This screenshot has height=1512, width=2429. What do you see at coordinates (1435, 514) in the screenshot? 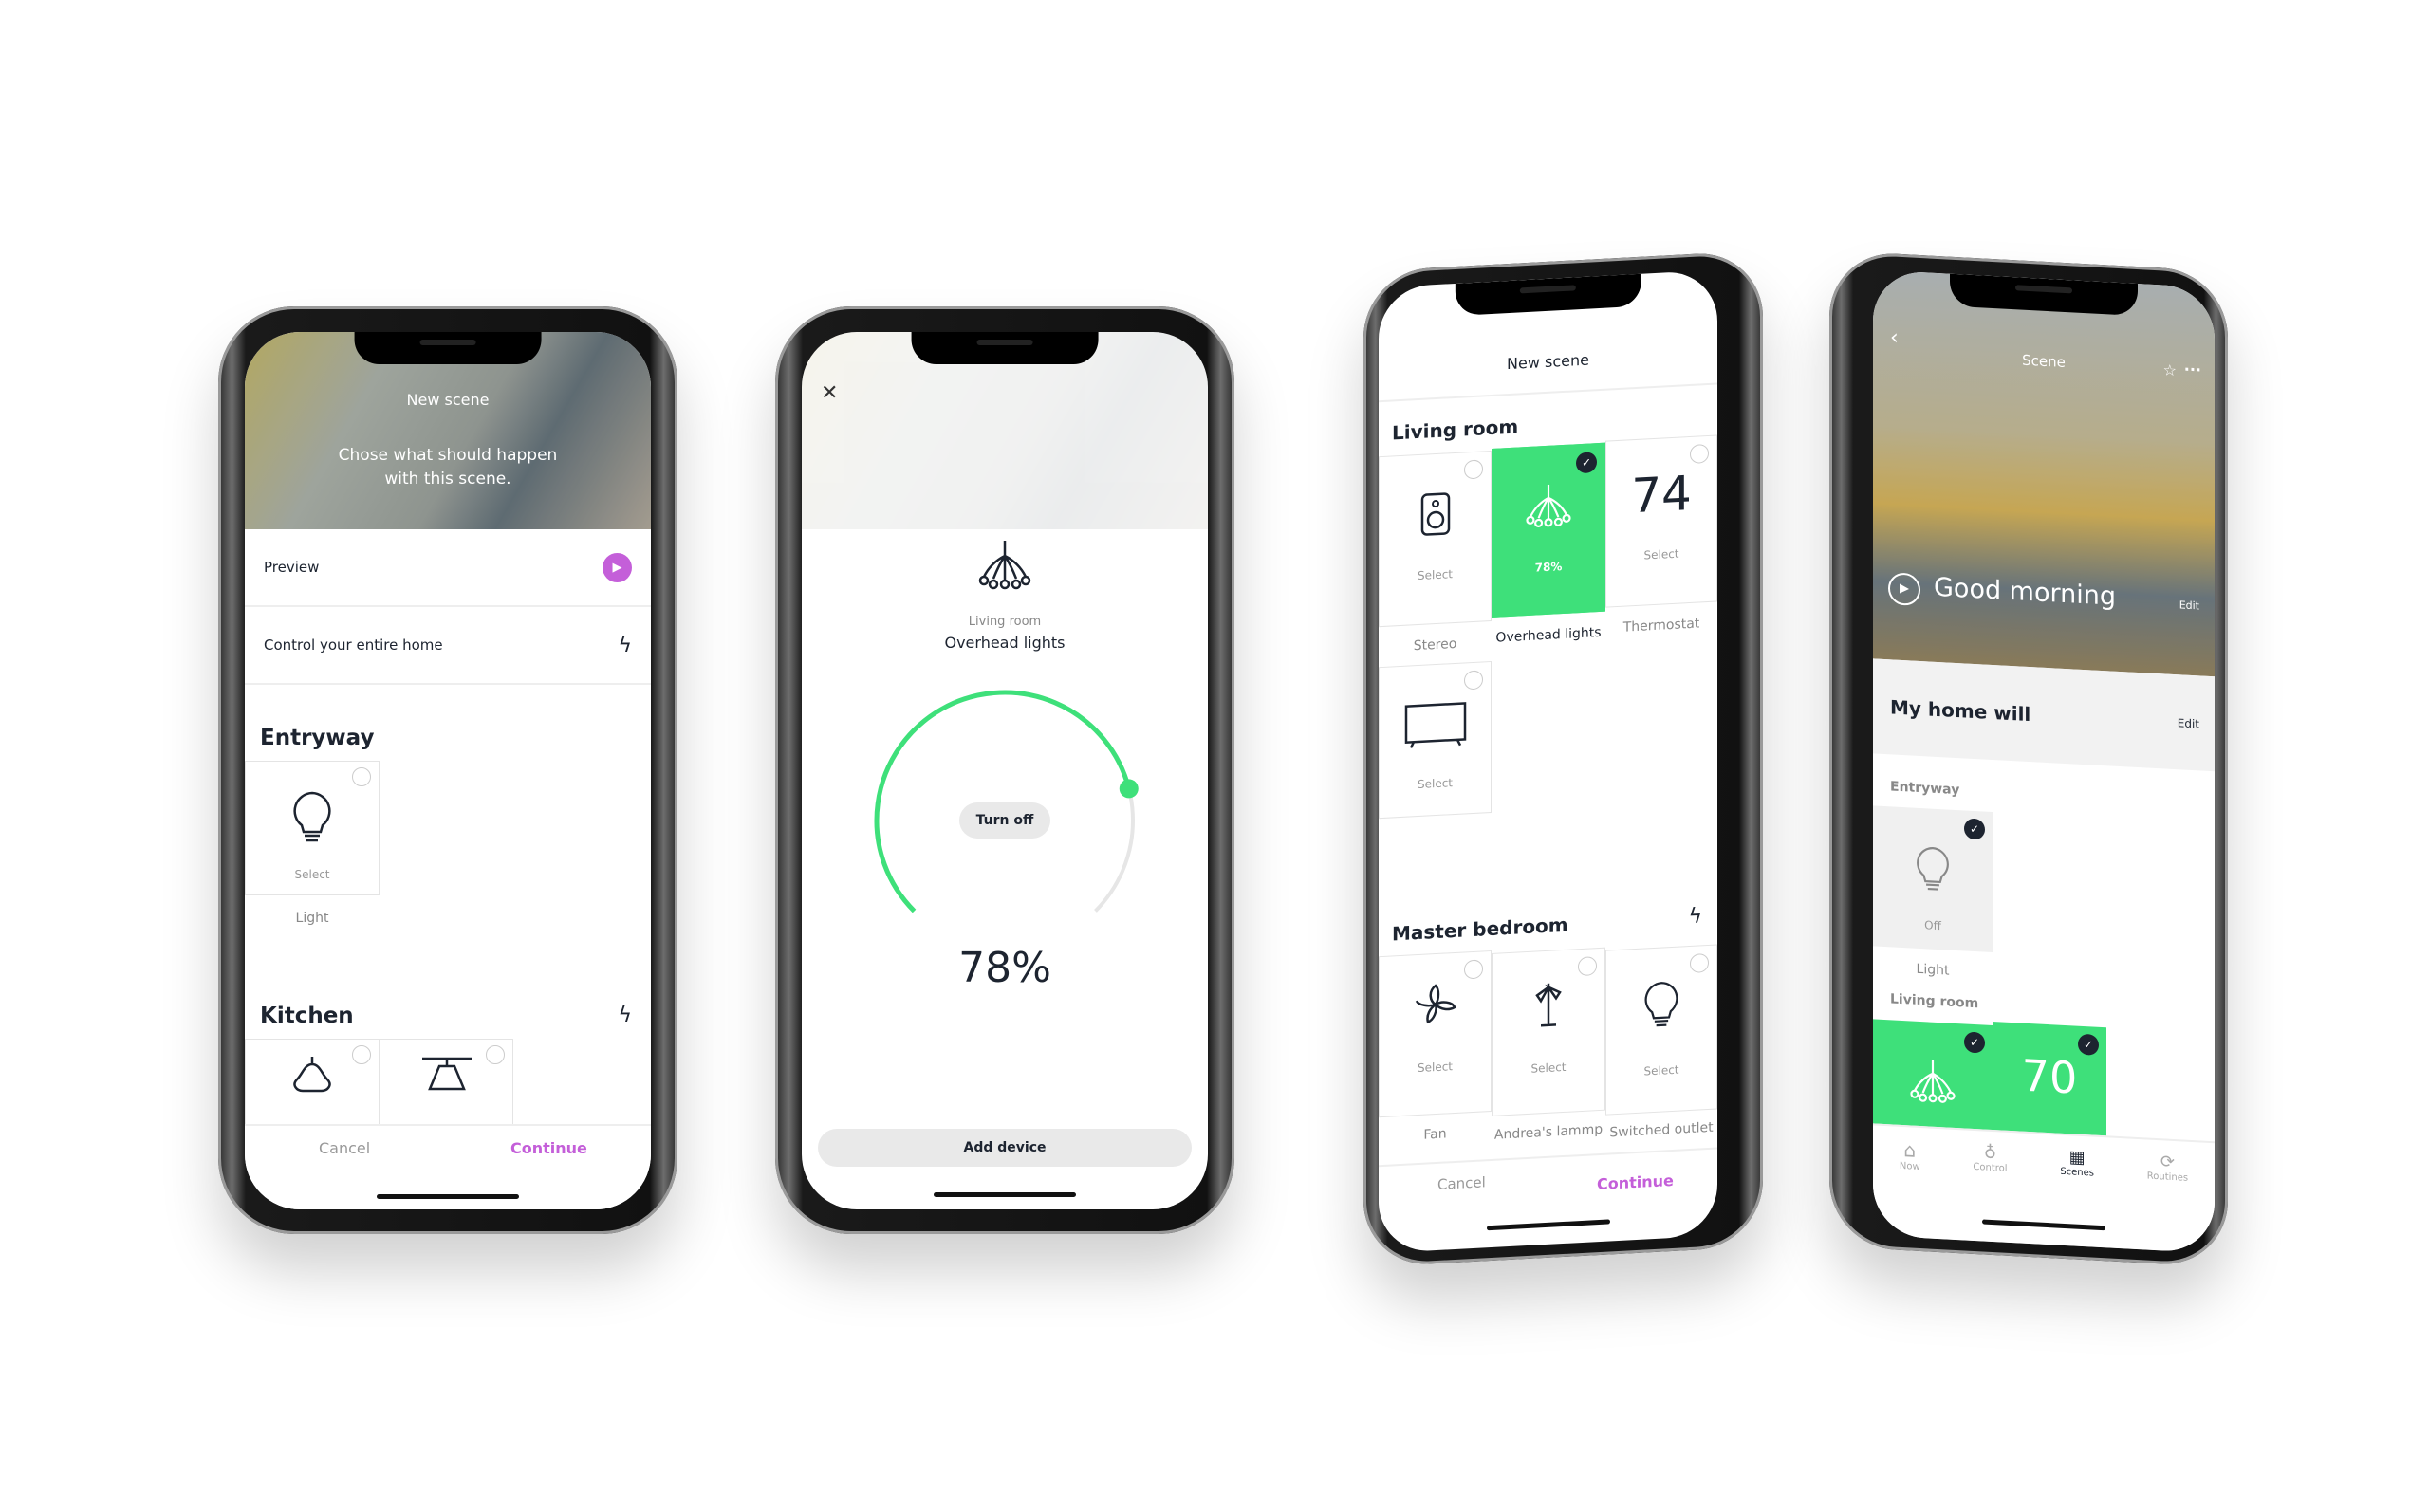
I see `speaker-icon` at bounding box center [1435, 514].